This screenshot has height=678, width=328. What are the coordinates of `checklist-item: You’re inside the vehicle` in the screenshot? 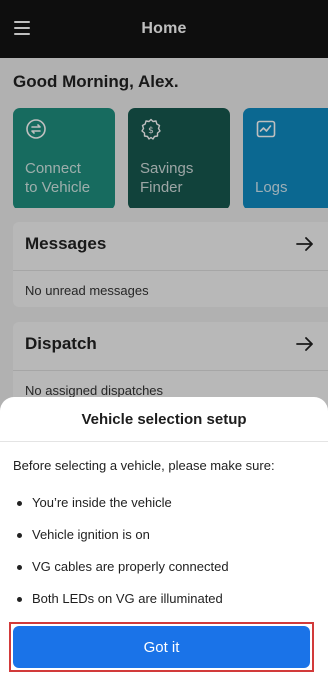 It's located at (121, 511).